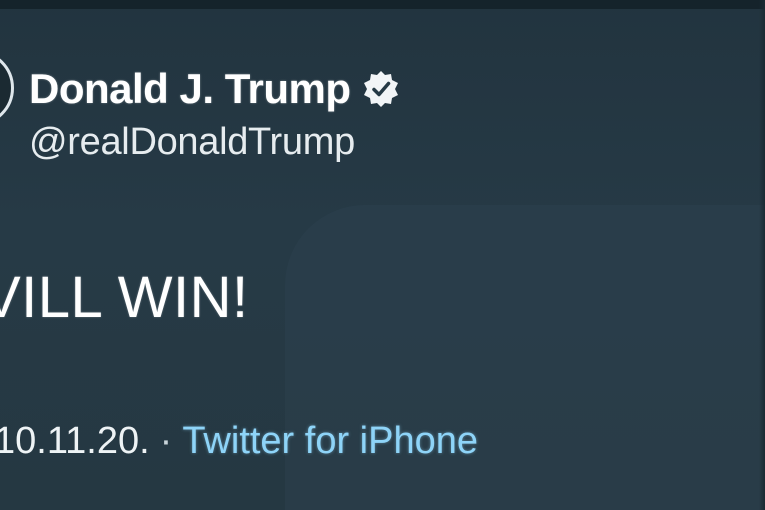 This screenshot has width=765, height=510. I want to click on tweet-text: VILL WIN!, so click(124, 297).